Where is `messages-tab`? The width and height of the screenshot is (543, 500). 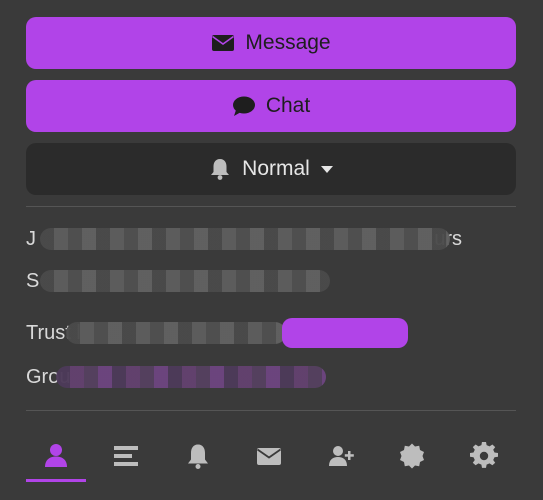 messages-tab is located at coordinates (269, 456).